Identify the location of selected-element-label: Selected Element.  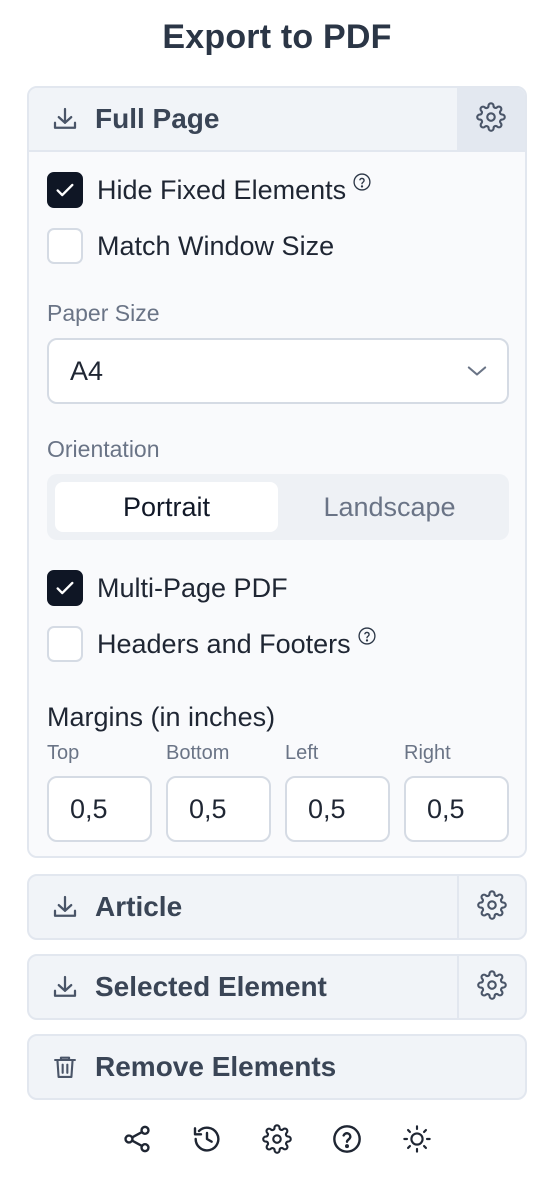
(211, 986).